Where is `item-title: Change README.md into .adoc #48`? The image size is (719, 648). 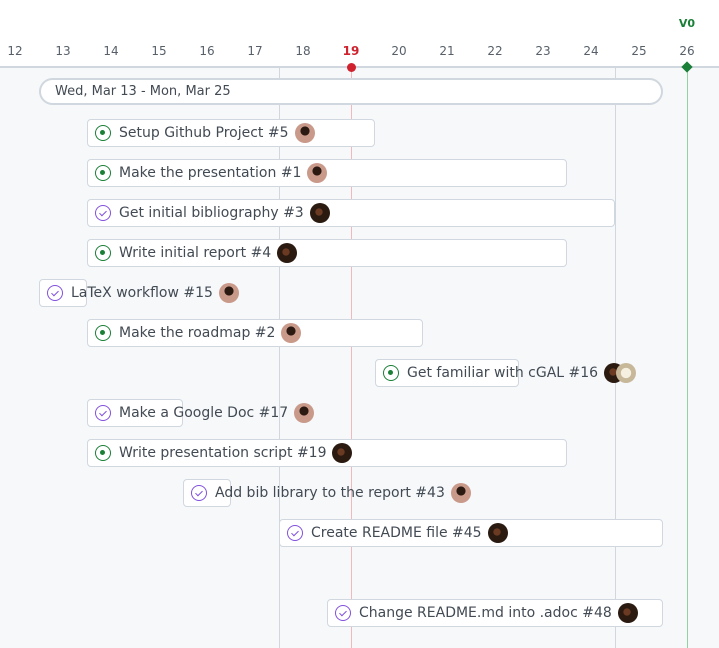 item-title: Change README.md into .adoc #48 is located at coordinates (485, 613).